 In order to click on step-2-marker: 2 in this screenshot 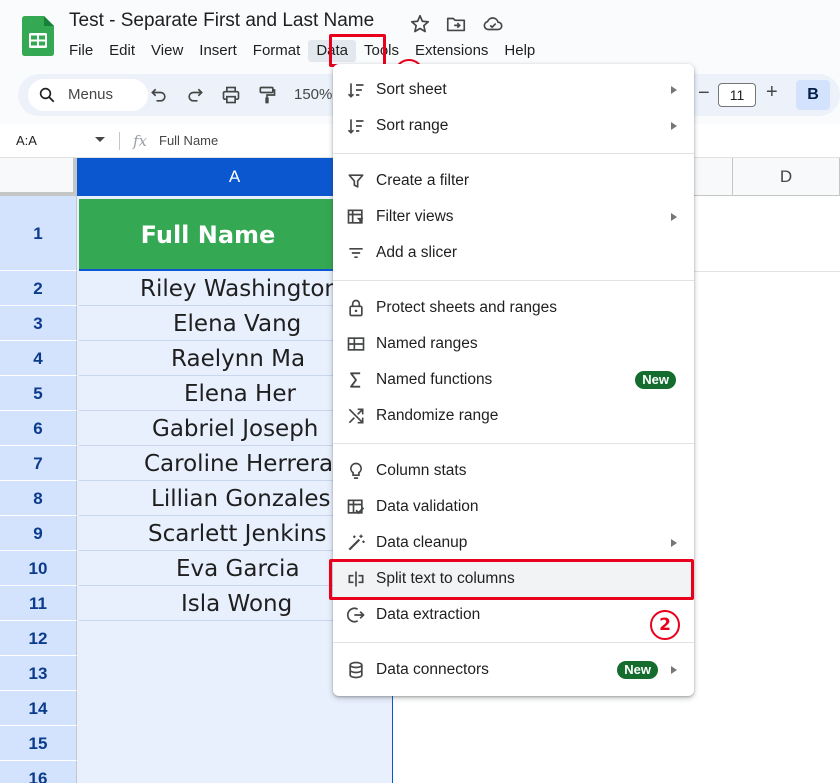, I will do `click(665, 625)`.